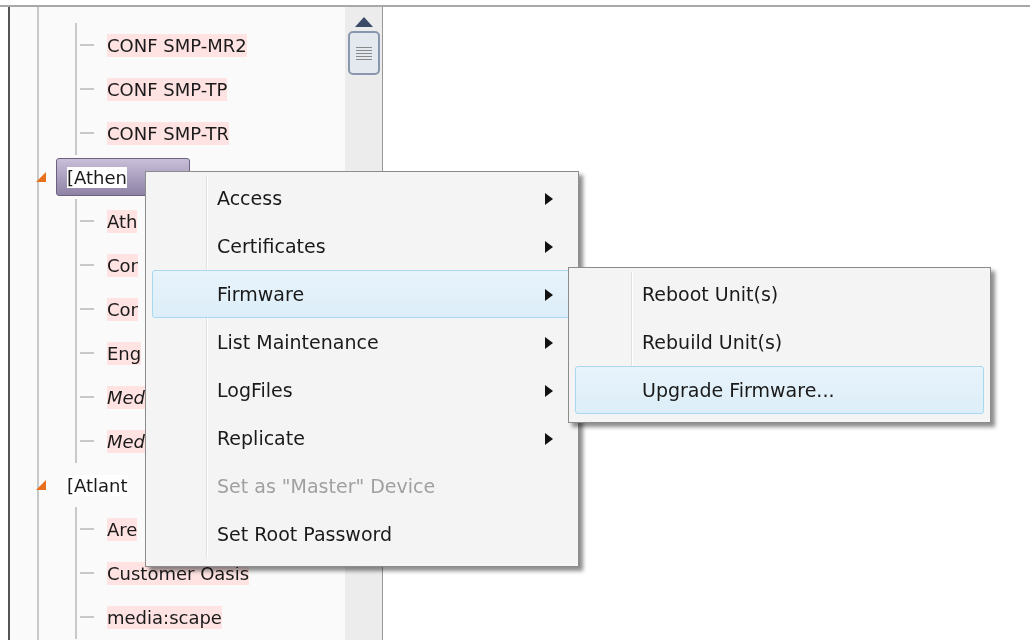  I want to click on tree-item: CONF SMP-TP, so click(167, 89).